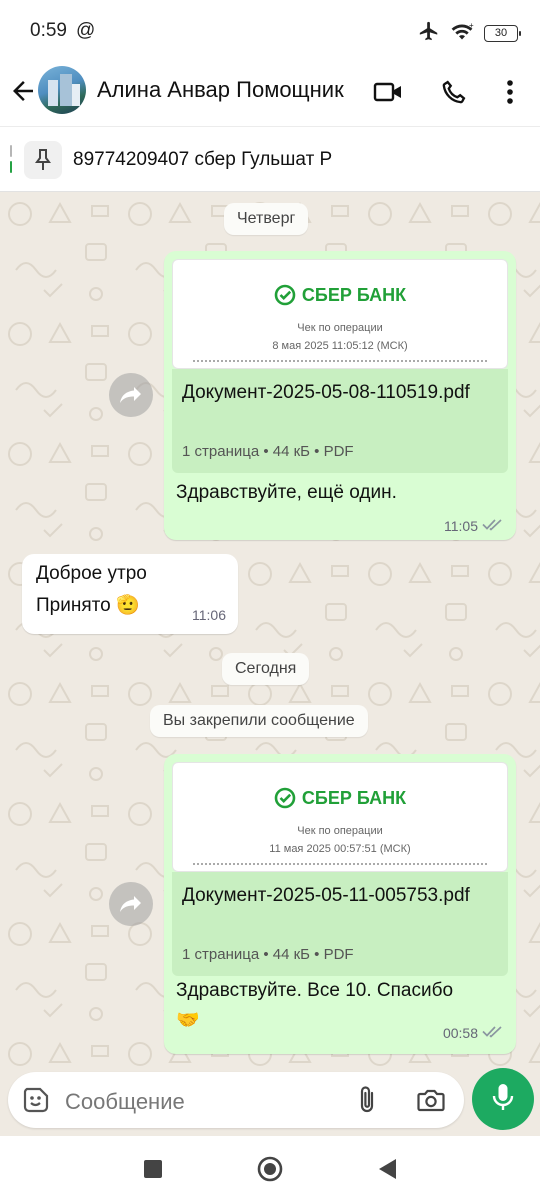 The width and height of the screenshot is (540, 1200). I want to click on message-time: 11:05, so click(461, 525).